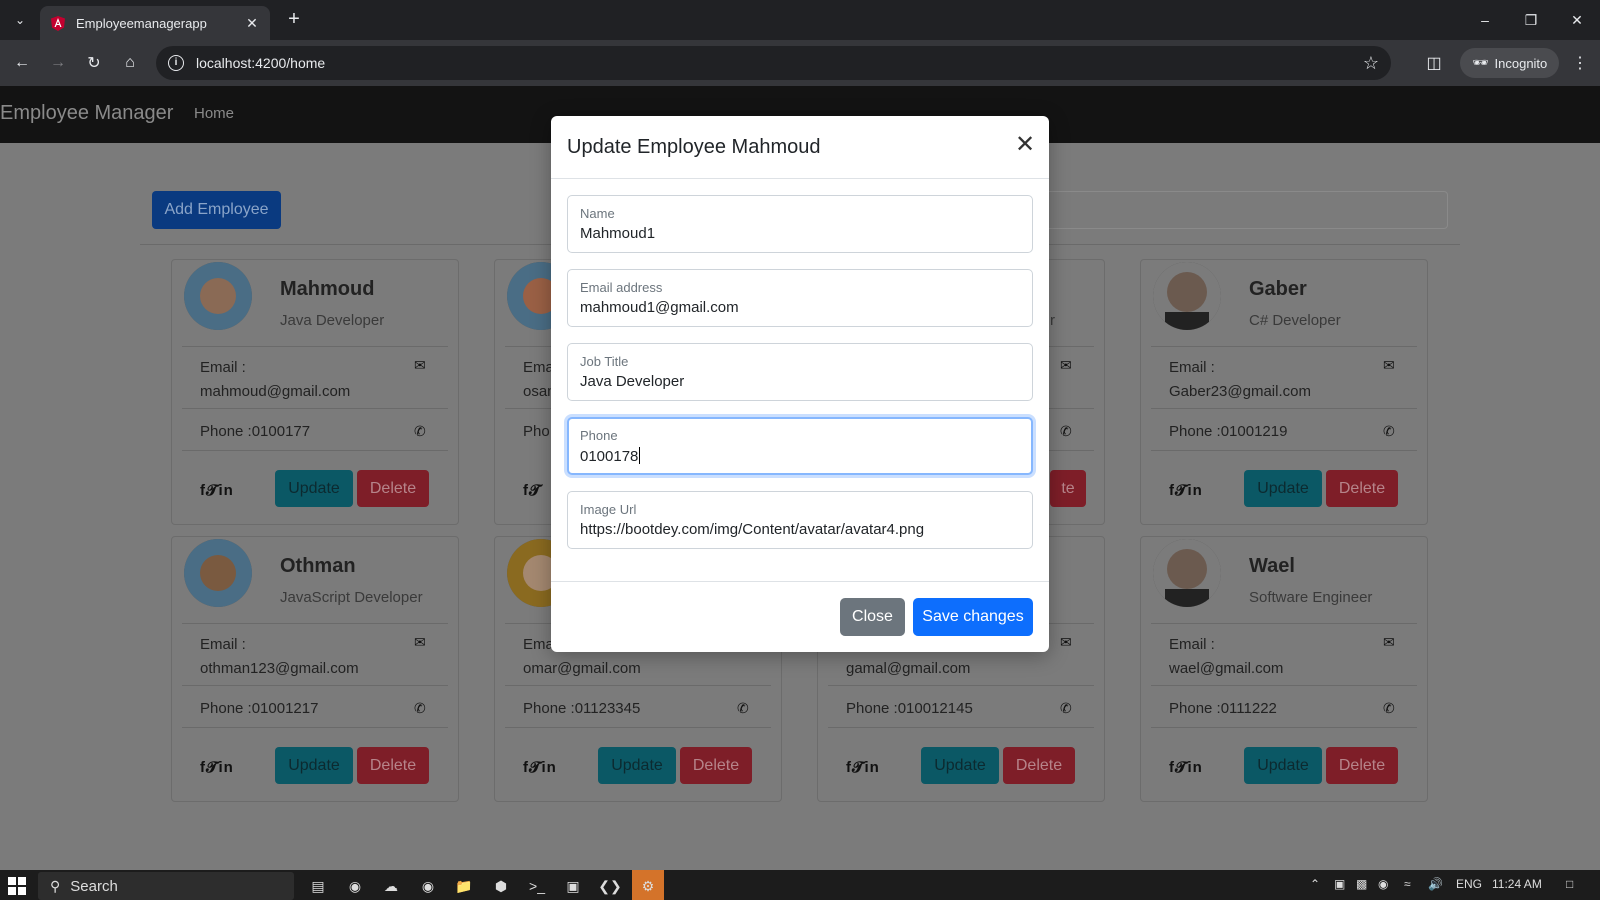 The image size is (1600, 900). Describe the element at coordinates (659, 307) in the screenshot. I see `email-value: mahmoud1@gmail.com` at that location.